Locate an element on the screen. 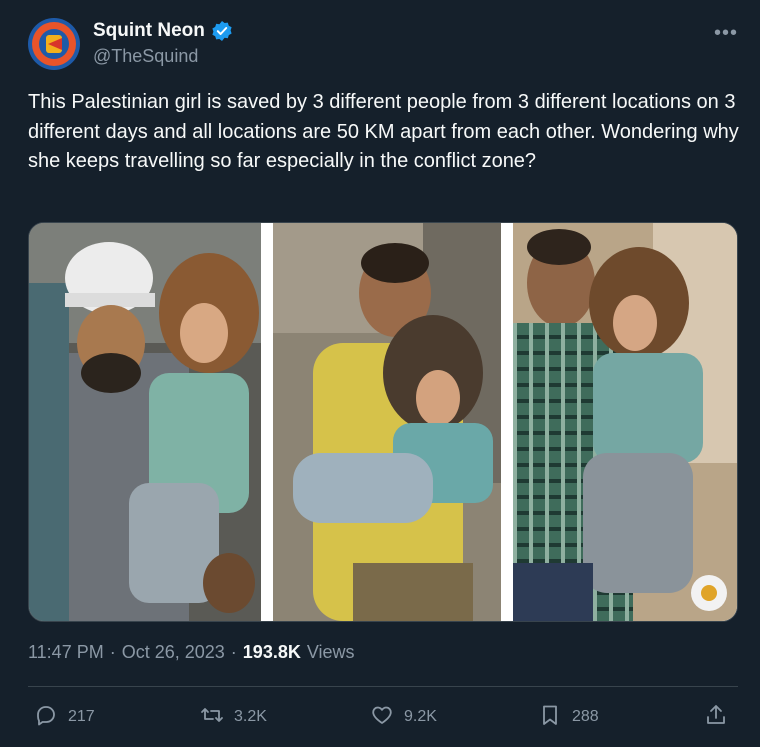  reply-icon is located at coordinates (46, 717).